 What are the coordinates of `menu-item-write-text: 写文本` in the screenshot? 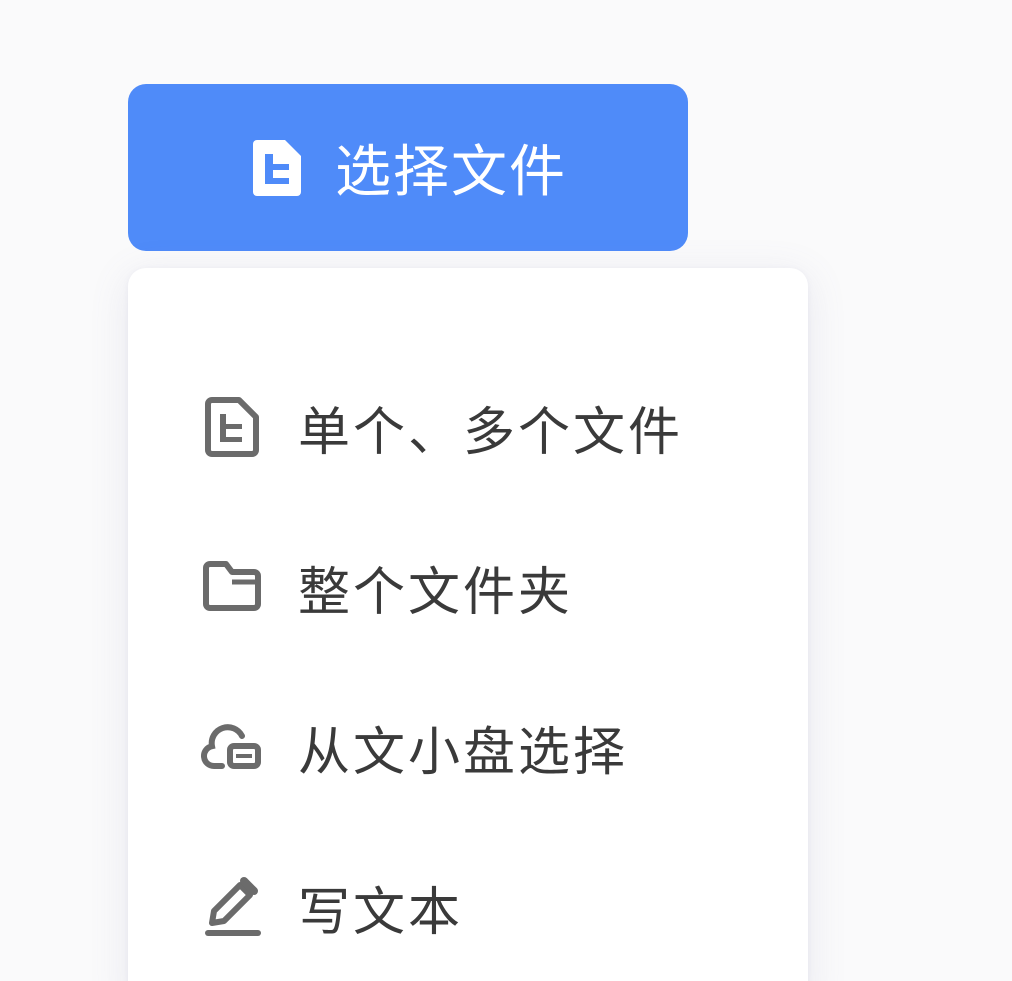 It's located at (468, 907).